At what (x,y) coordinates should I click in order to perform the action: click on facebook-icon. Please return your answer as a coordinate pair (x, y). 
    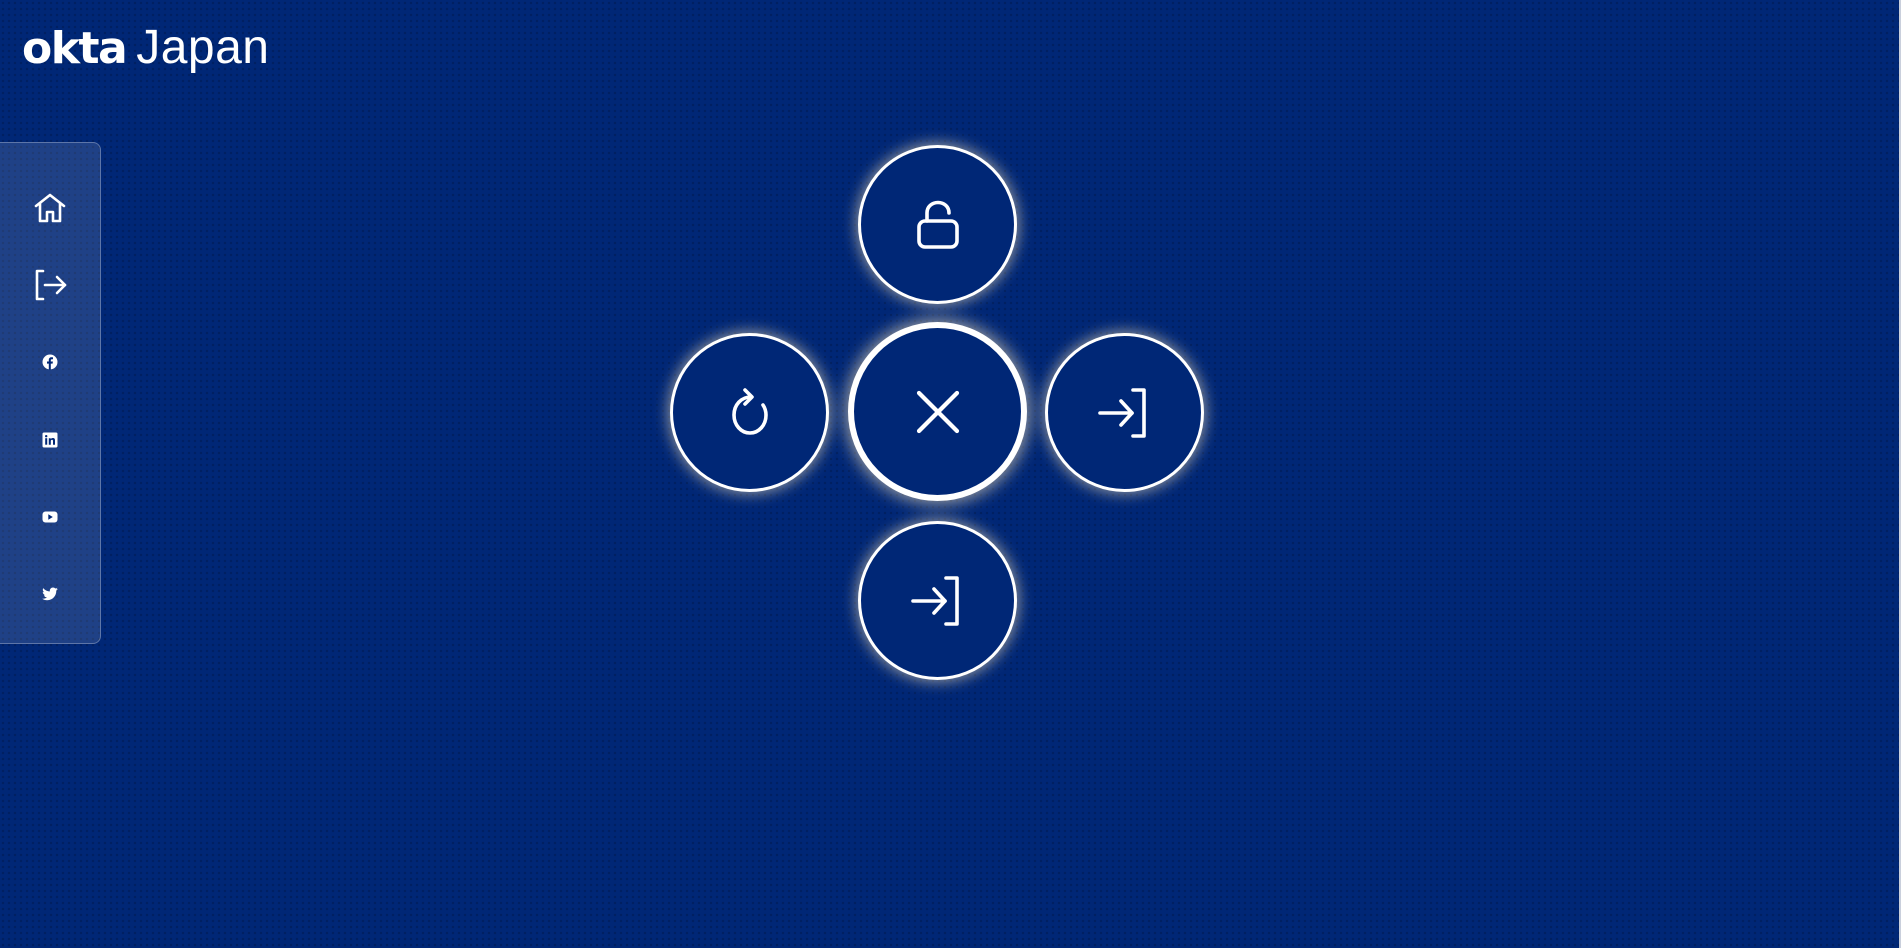
    Looking at the image, I should click on (50, 362).